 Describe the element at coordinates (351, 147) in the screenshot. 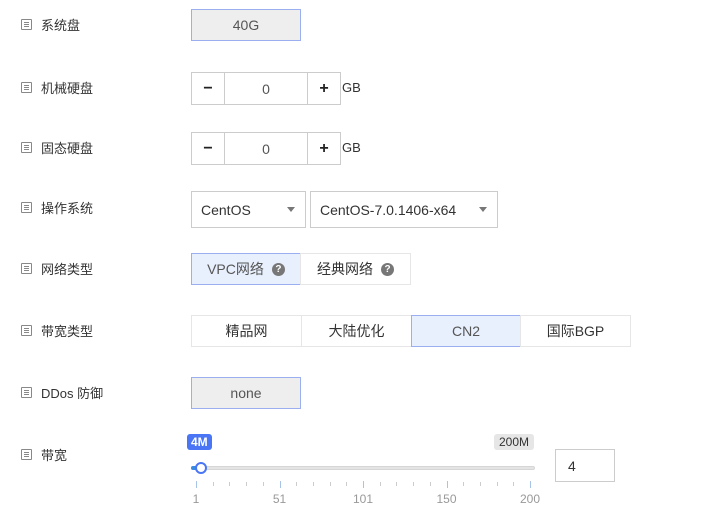

I see `ssd-unit: GB` at that location.